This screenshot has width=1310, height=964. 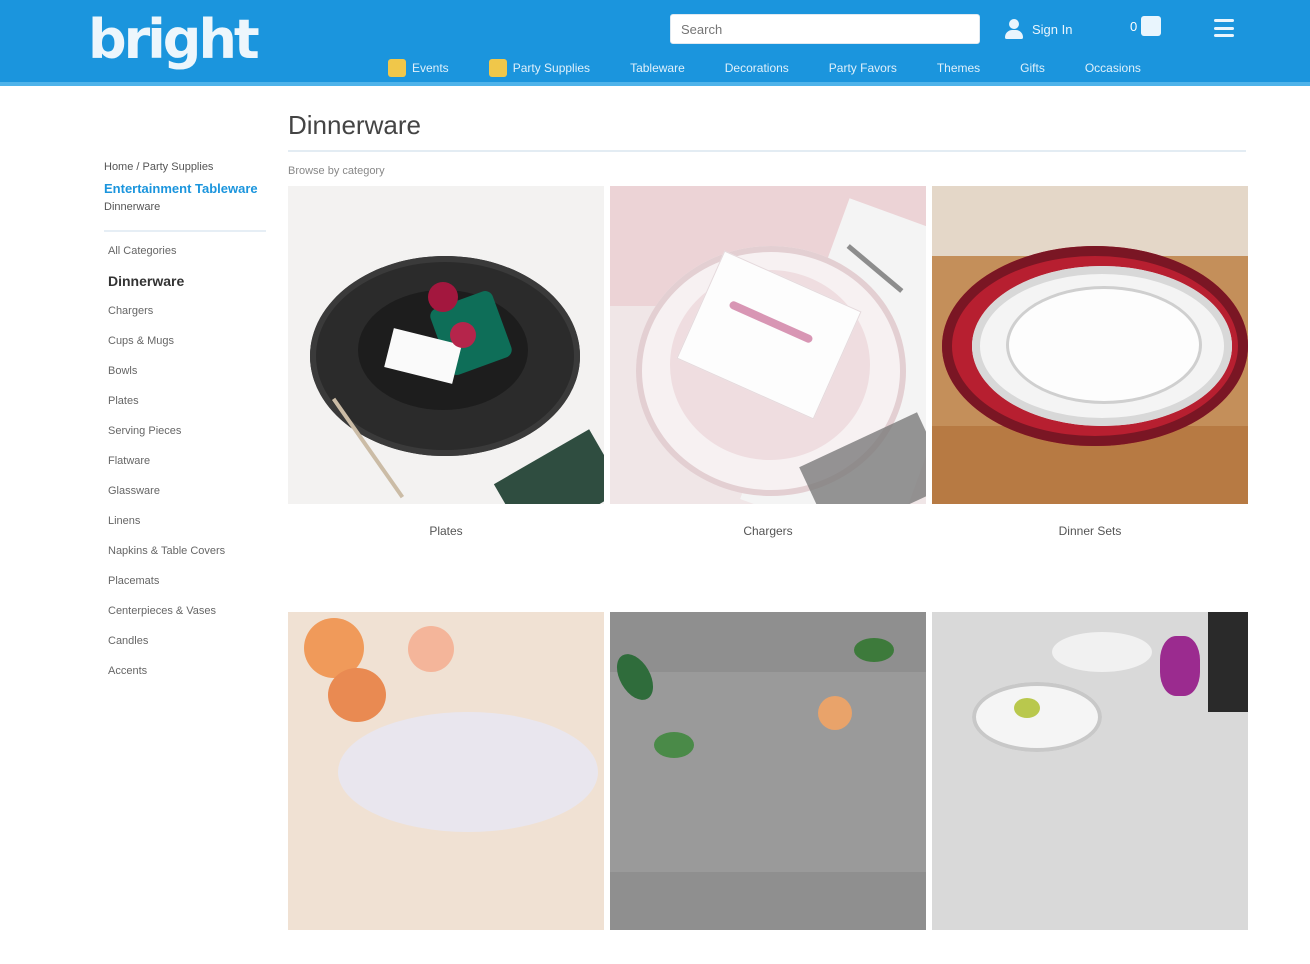 What do you see at coordinates (185, 251) in the screenshot?
I see `category-item: All Categories` at bounding box center [185, 251].